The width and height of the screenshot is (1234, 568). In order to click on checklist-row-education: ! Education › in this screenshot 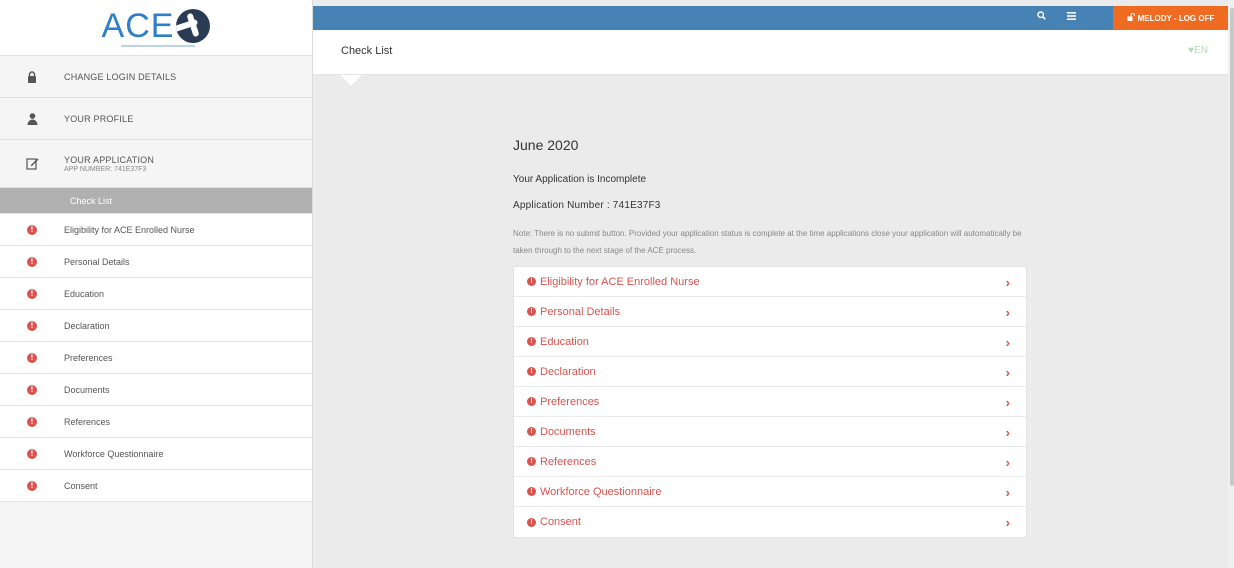, I will do `click(770, 342)`.